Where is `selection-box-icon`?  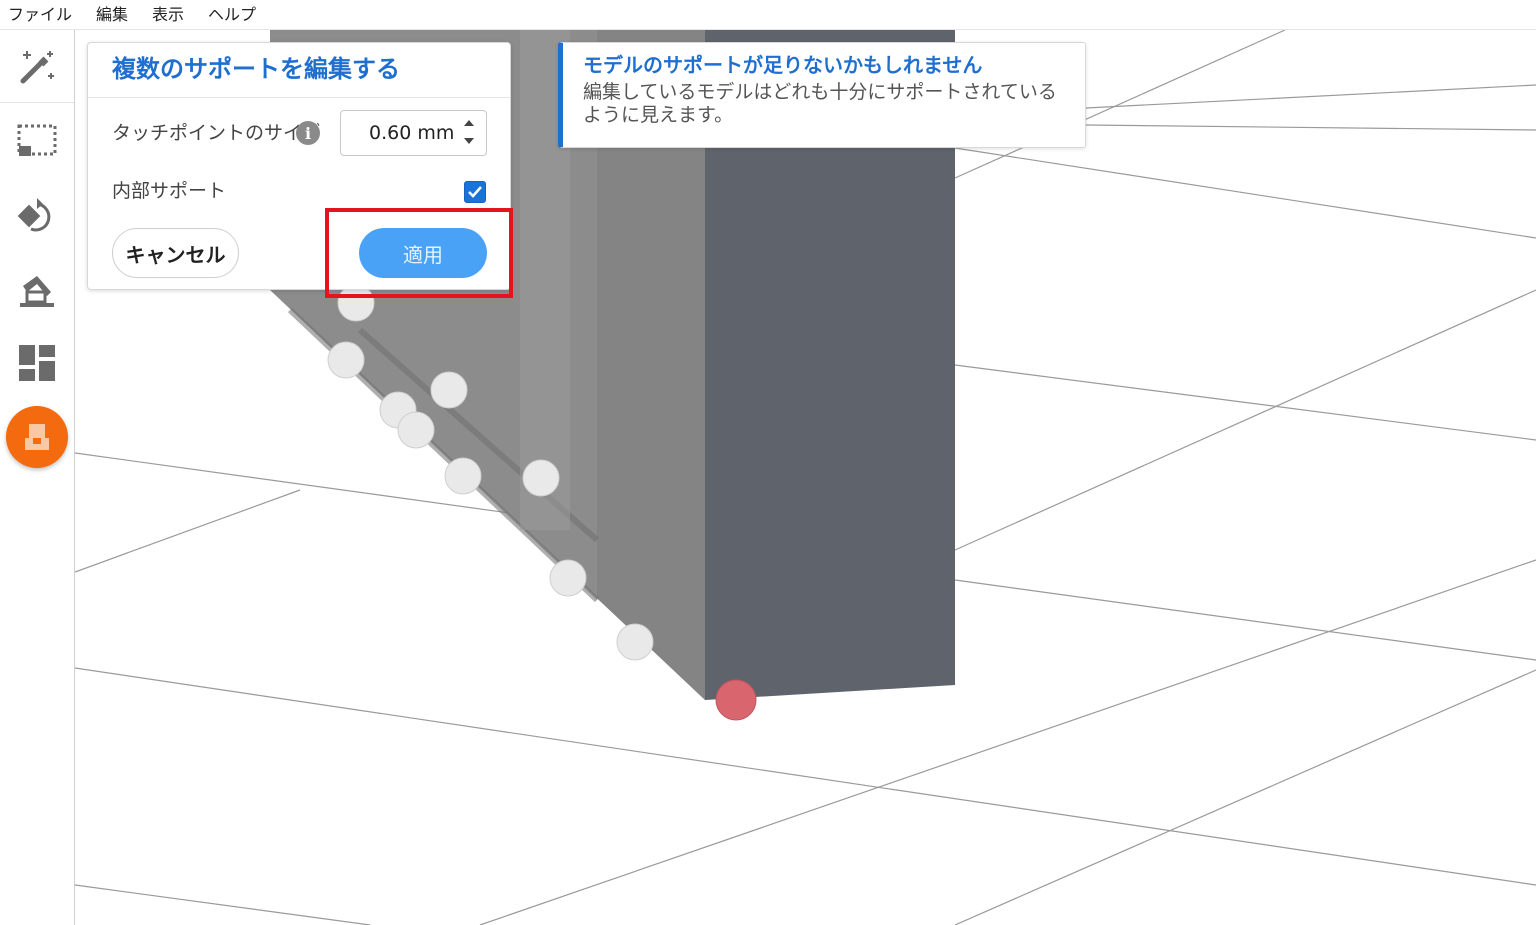
selection-box-icon is located at coordinates (37, 140).